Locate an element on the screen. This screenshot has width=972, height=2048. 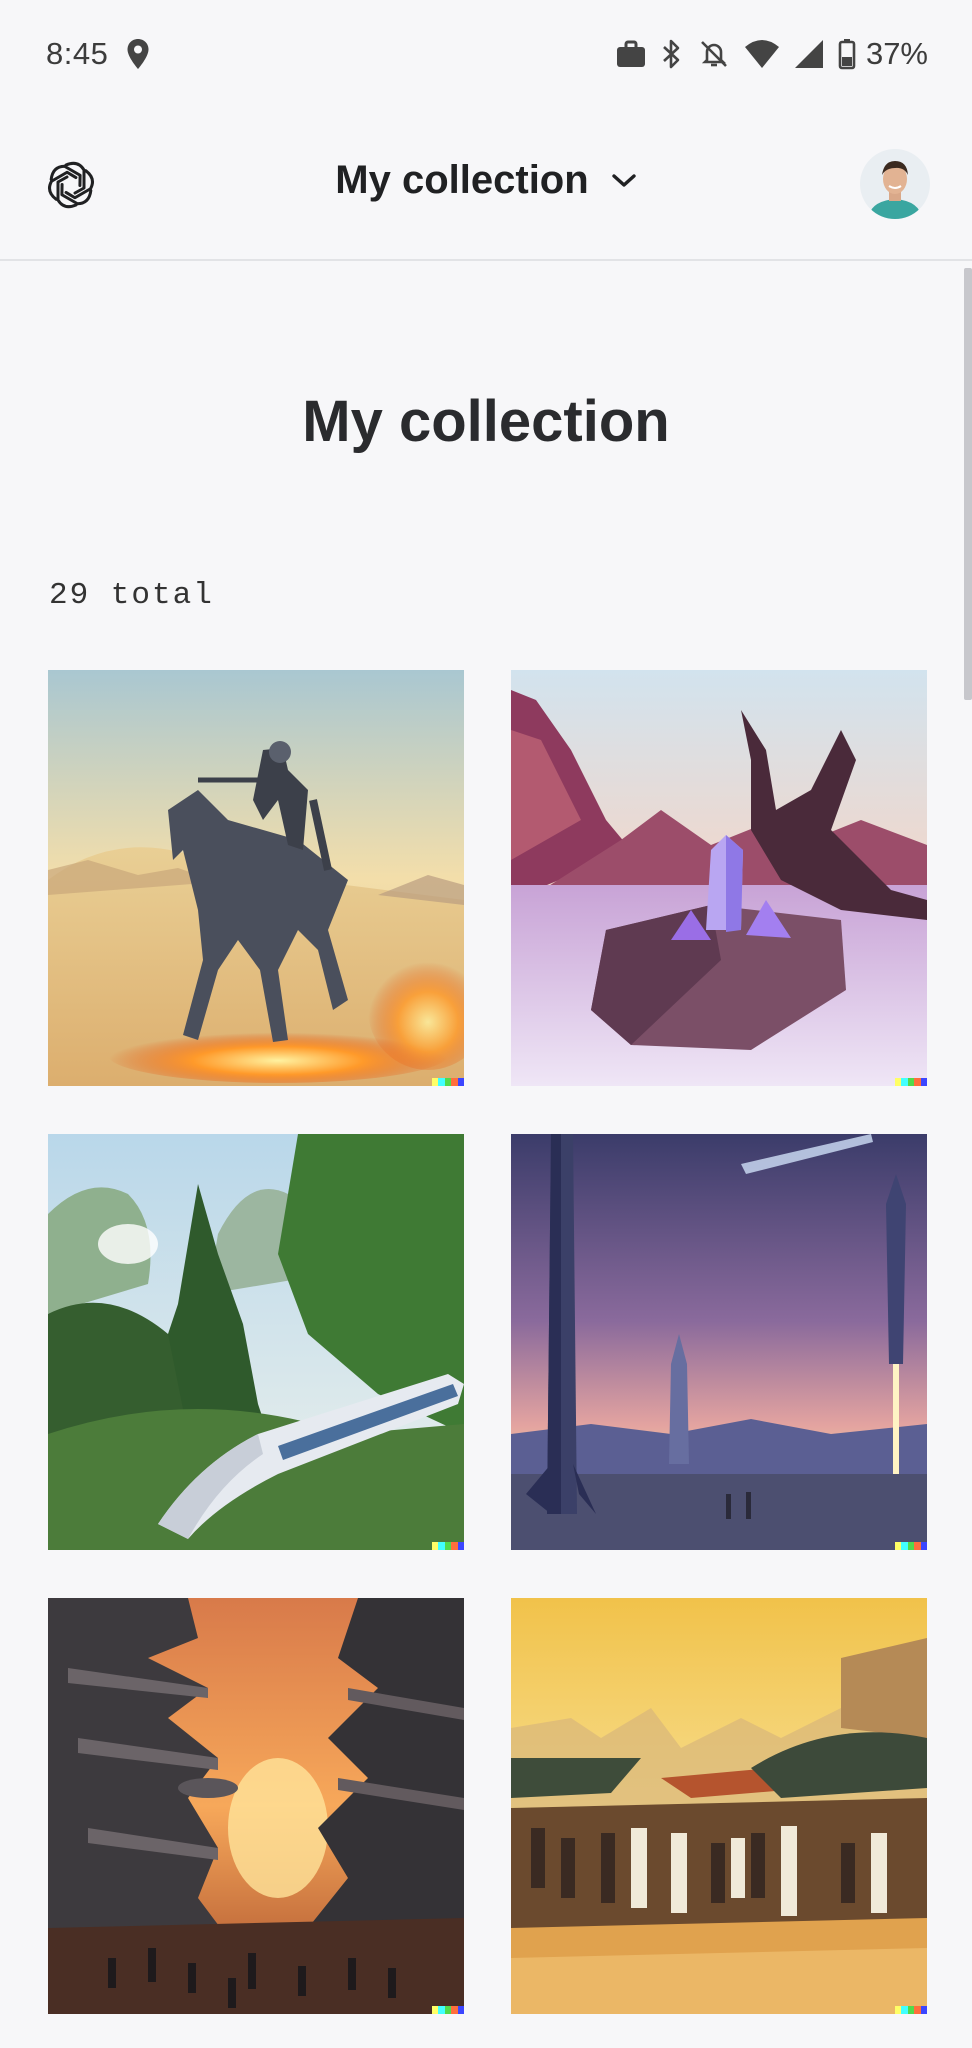
rocket-launch-sunset-image is located at coordinates (719, 1342).